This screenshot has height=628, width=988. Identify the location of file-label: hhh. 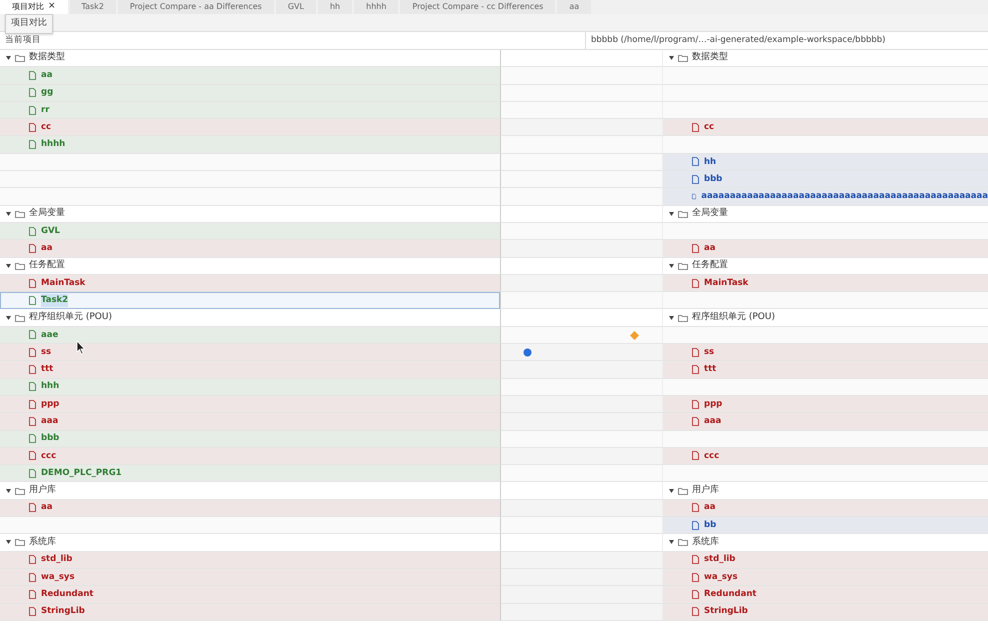
(50, 387).